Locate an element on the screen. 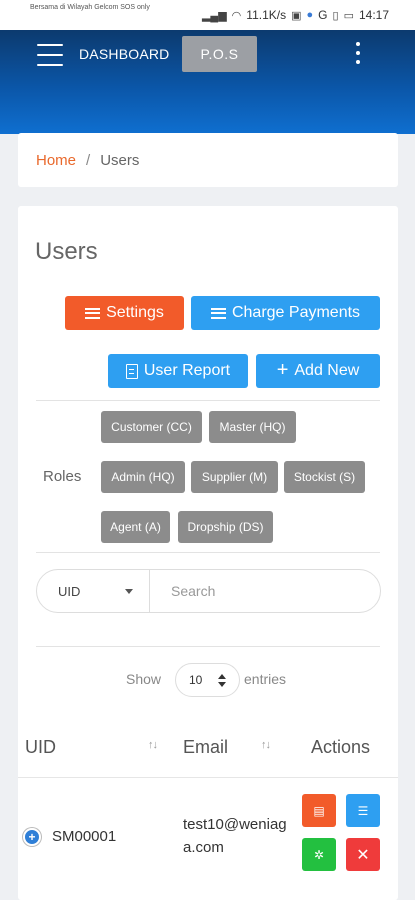 This screenshot has height=900, width=415. expand-icon: + is located at coordinates (32, 837).